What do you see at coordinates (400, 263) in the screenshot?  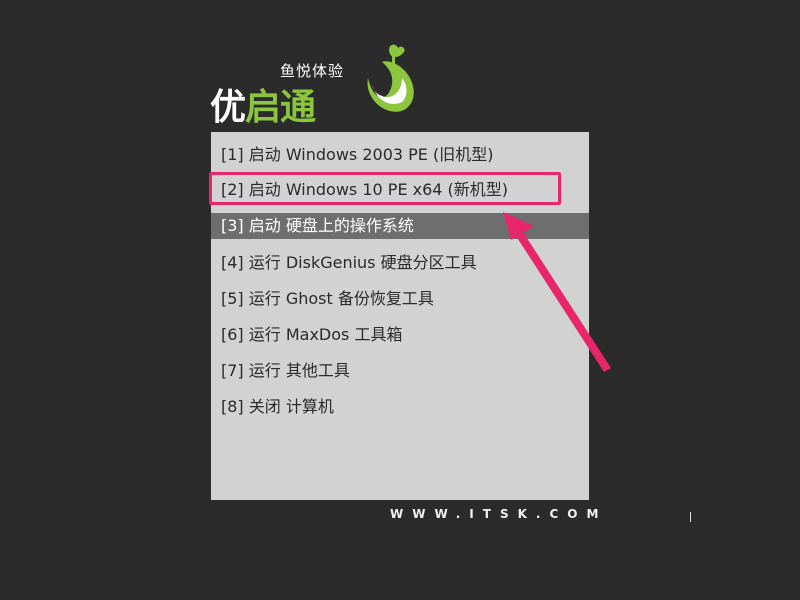 I see `menu-item-4: [4] 运行 DiskGenius 硬盘分区工具` at bounding box center [400, 263].